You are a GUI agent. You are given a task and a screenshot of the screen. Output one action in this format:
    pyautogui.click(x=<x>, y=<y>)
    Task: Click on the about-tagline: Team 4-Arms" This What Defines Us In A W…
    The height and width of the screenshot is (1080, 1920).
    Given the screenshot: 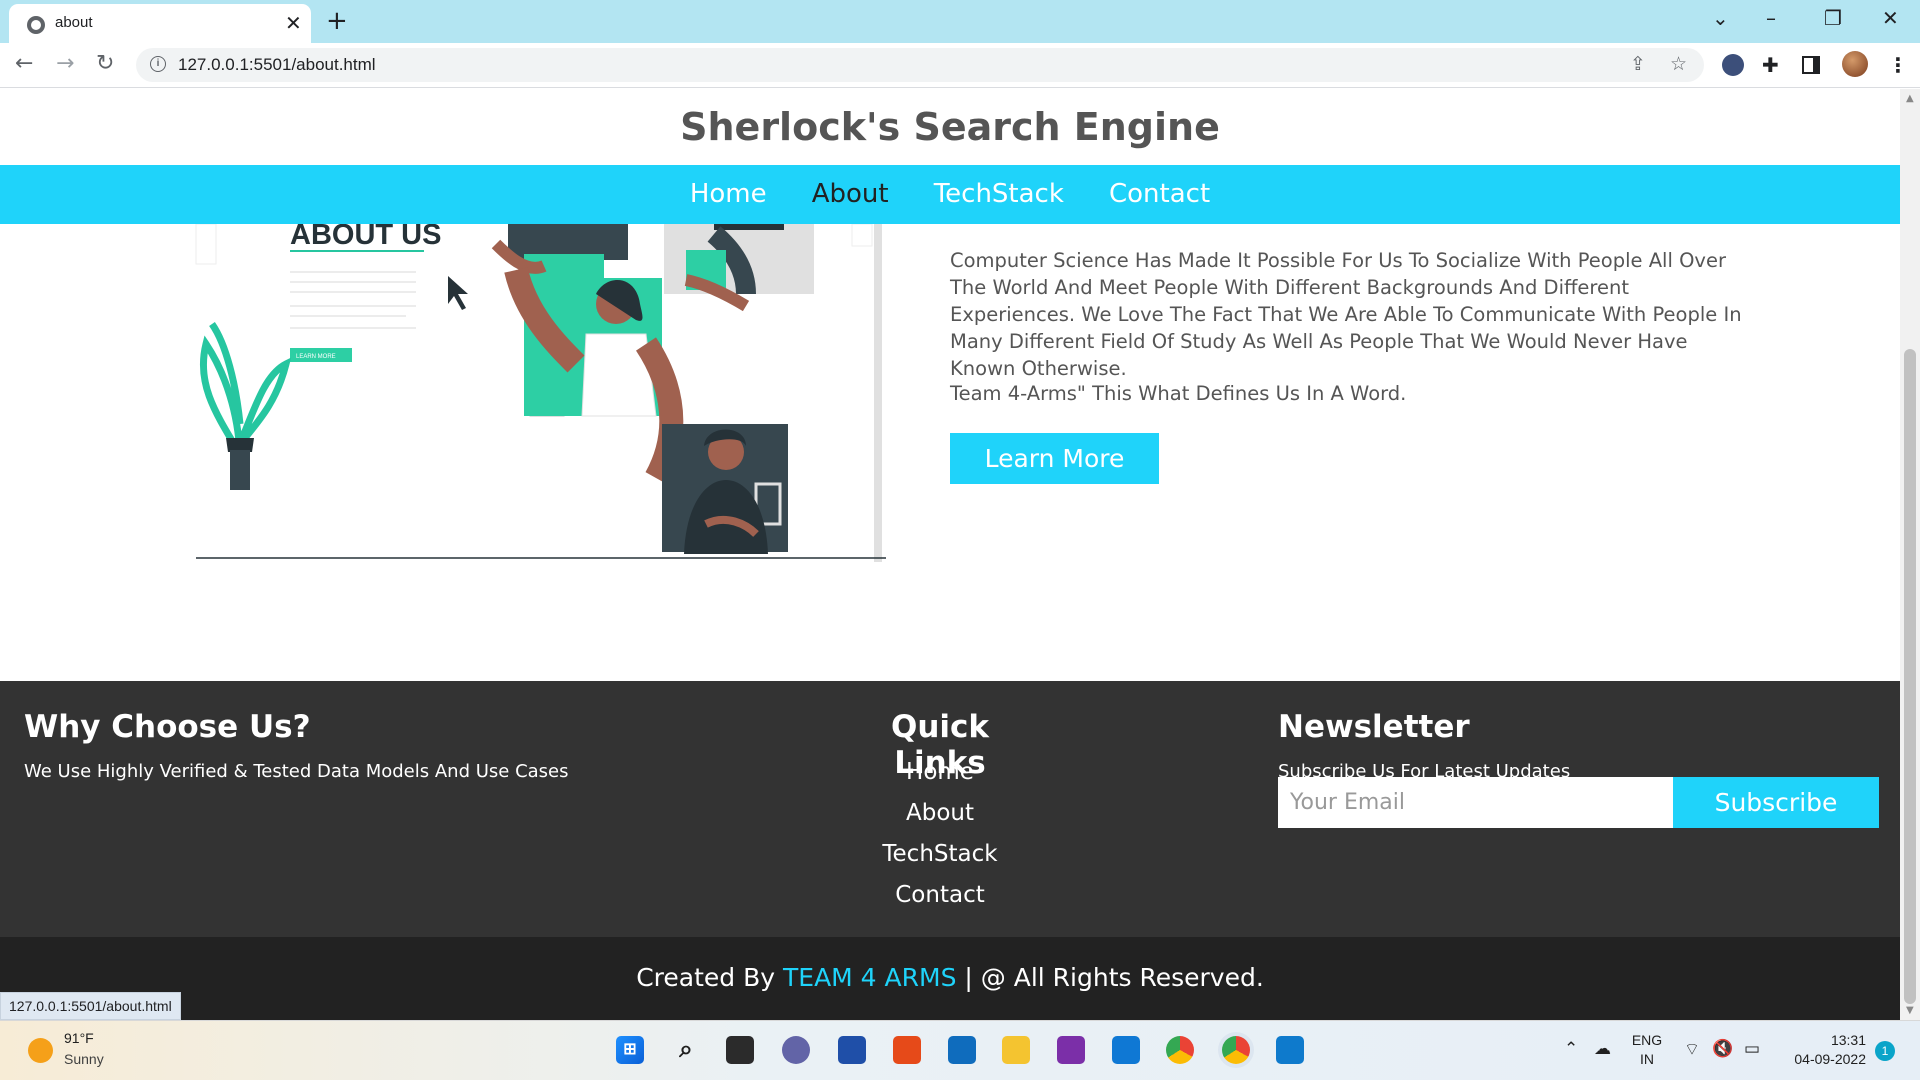 What is the action you would take?
    pyautogui.click(x=1178, y=393)
    